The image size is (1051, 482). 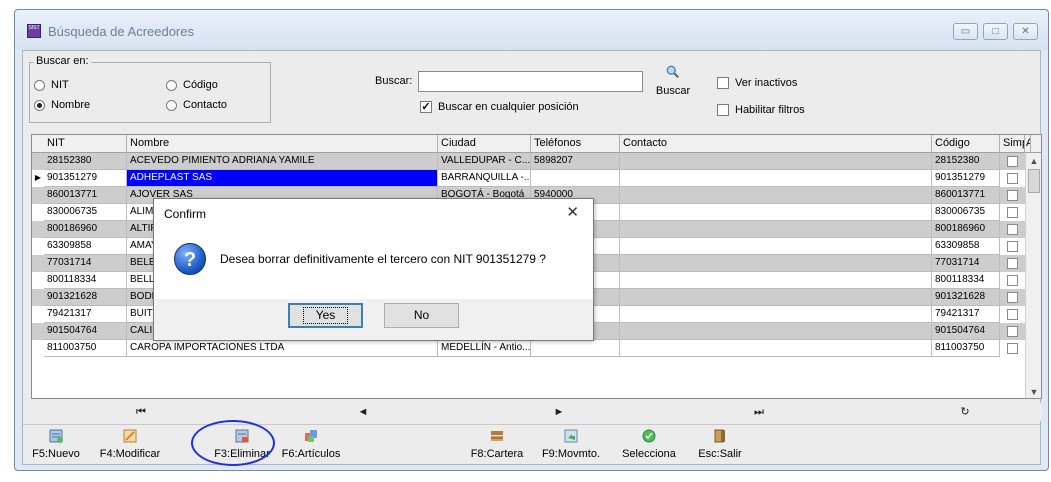 I want to click on col-nombre: Nombre, so click(x=282, y=144).